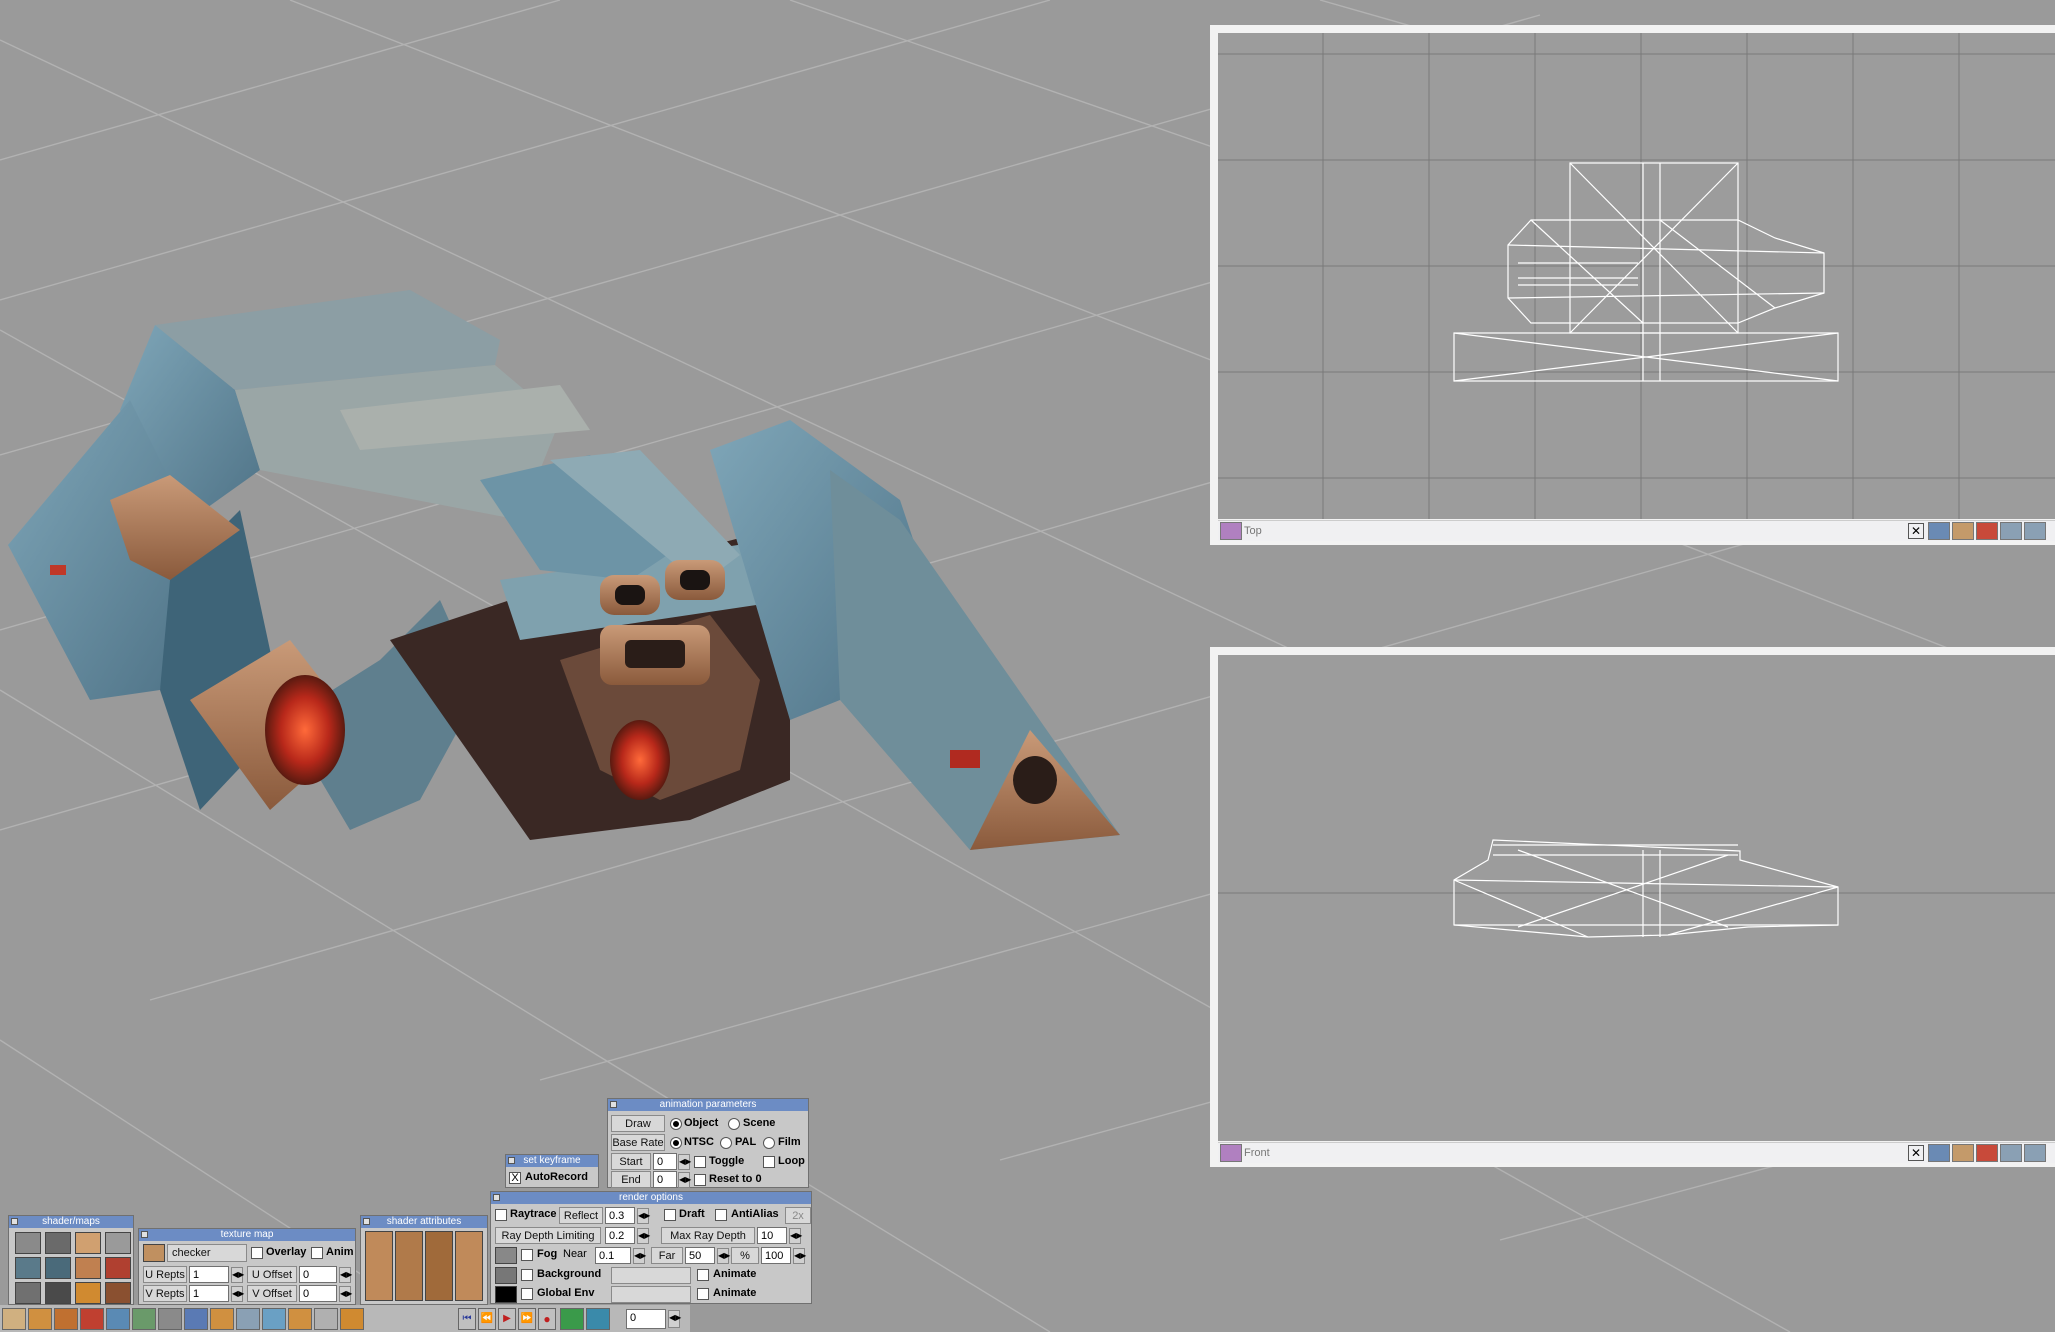  I want to click on max-ray-depth-button: Max Ray Depth, so click(708, 1235).